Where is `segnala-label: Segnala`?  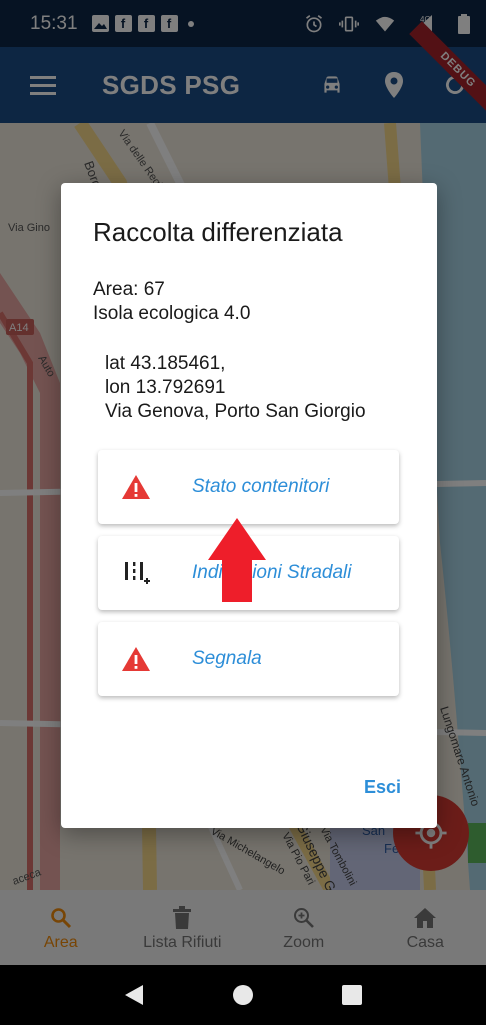
segnala-label: Segnala is located at coordinates (227, 658).